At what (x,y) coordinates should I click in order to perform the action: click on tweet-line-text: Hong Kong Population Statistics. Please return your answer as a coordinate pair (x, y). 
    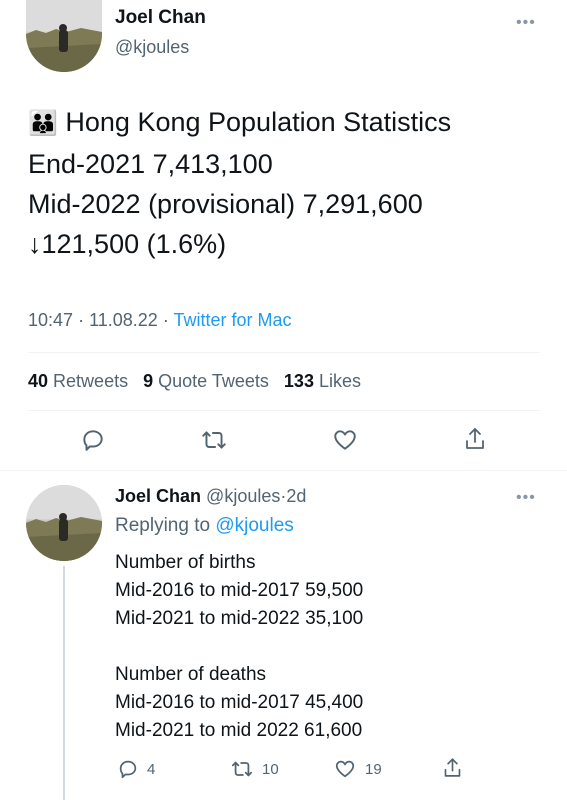
    Looking at the image, I should click on (258, 122).